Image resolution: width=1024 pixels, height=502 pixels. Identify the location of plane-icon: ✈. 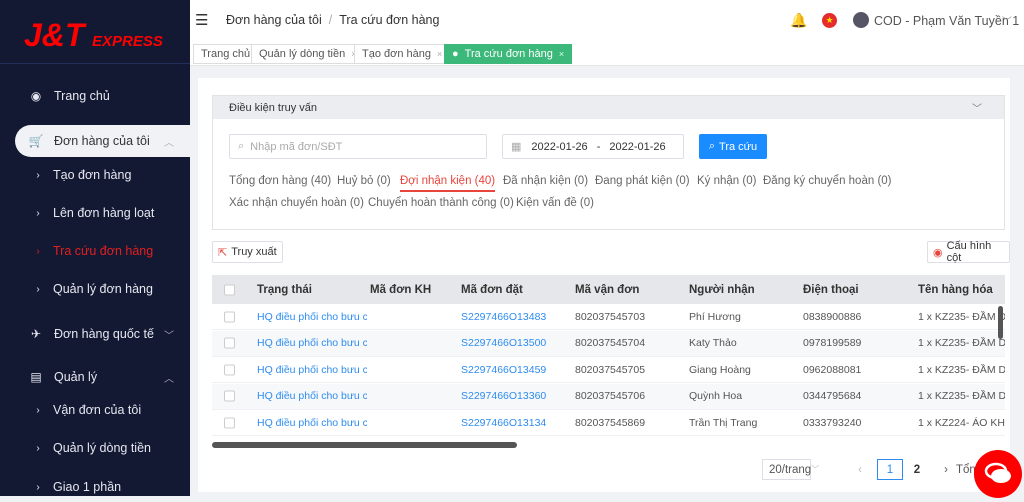
(36, 334).